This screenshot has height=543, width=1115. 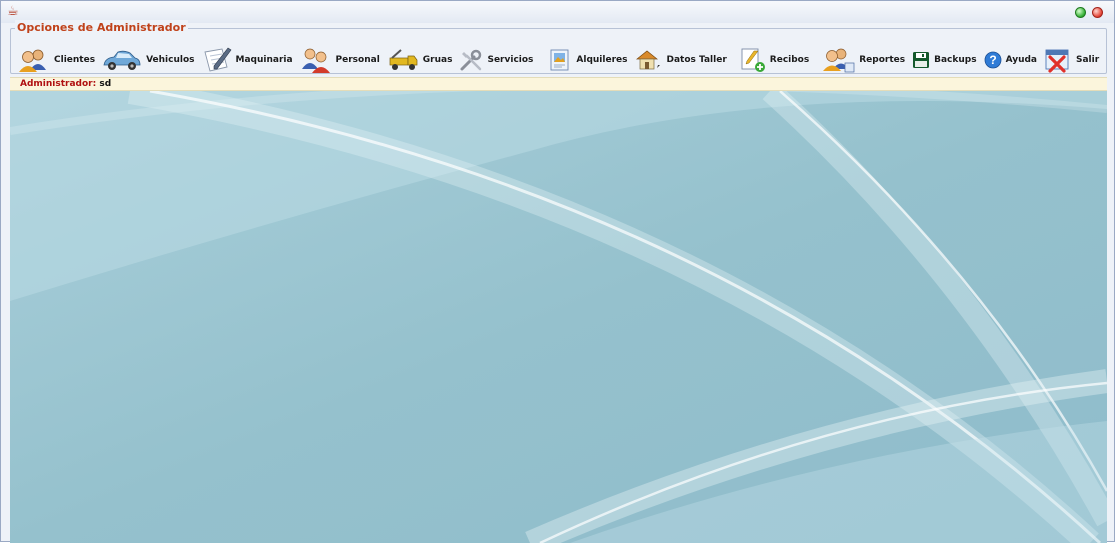 What do you see at coordinates (217, 60) in the screenshot?
I see `notepad-pencil-icon` at bounding box center [217, 60].